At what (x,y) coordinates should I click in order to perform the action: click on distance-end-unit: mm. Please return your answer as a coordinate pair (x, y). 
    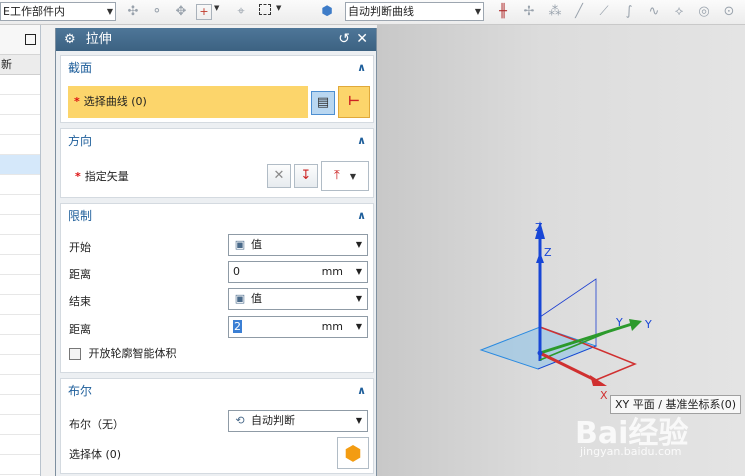
    Looking at the image, I should click on (332, 326).